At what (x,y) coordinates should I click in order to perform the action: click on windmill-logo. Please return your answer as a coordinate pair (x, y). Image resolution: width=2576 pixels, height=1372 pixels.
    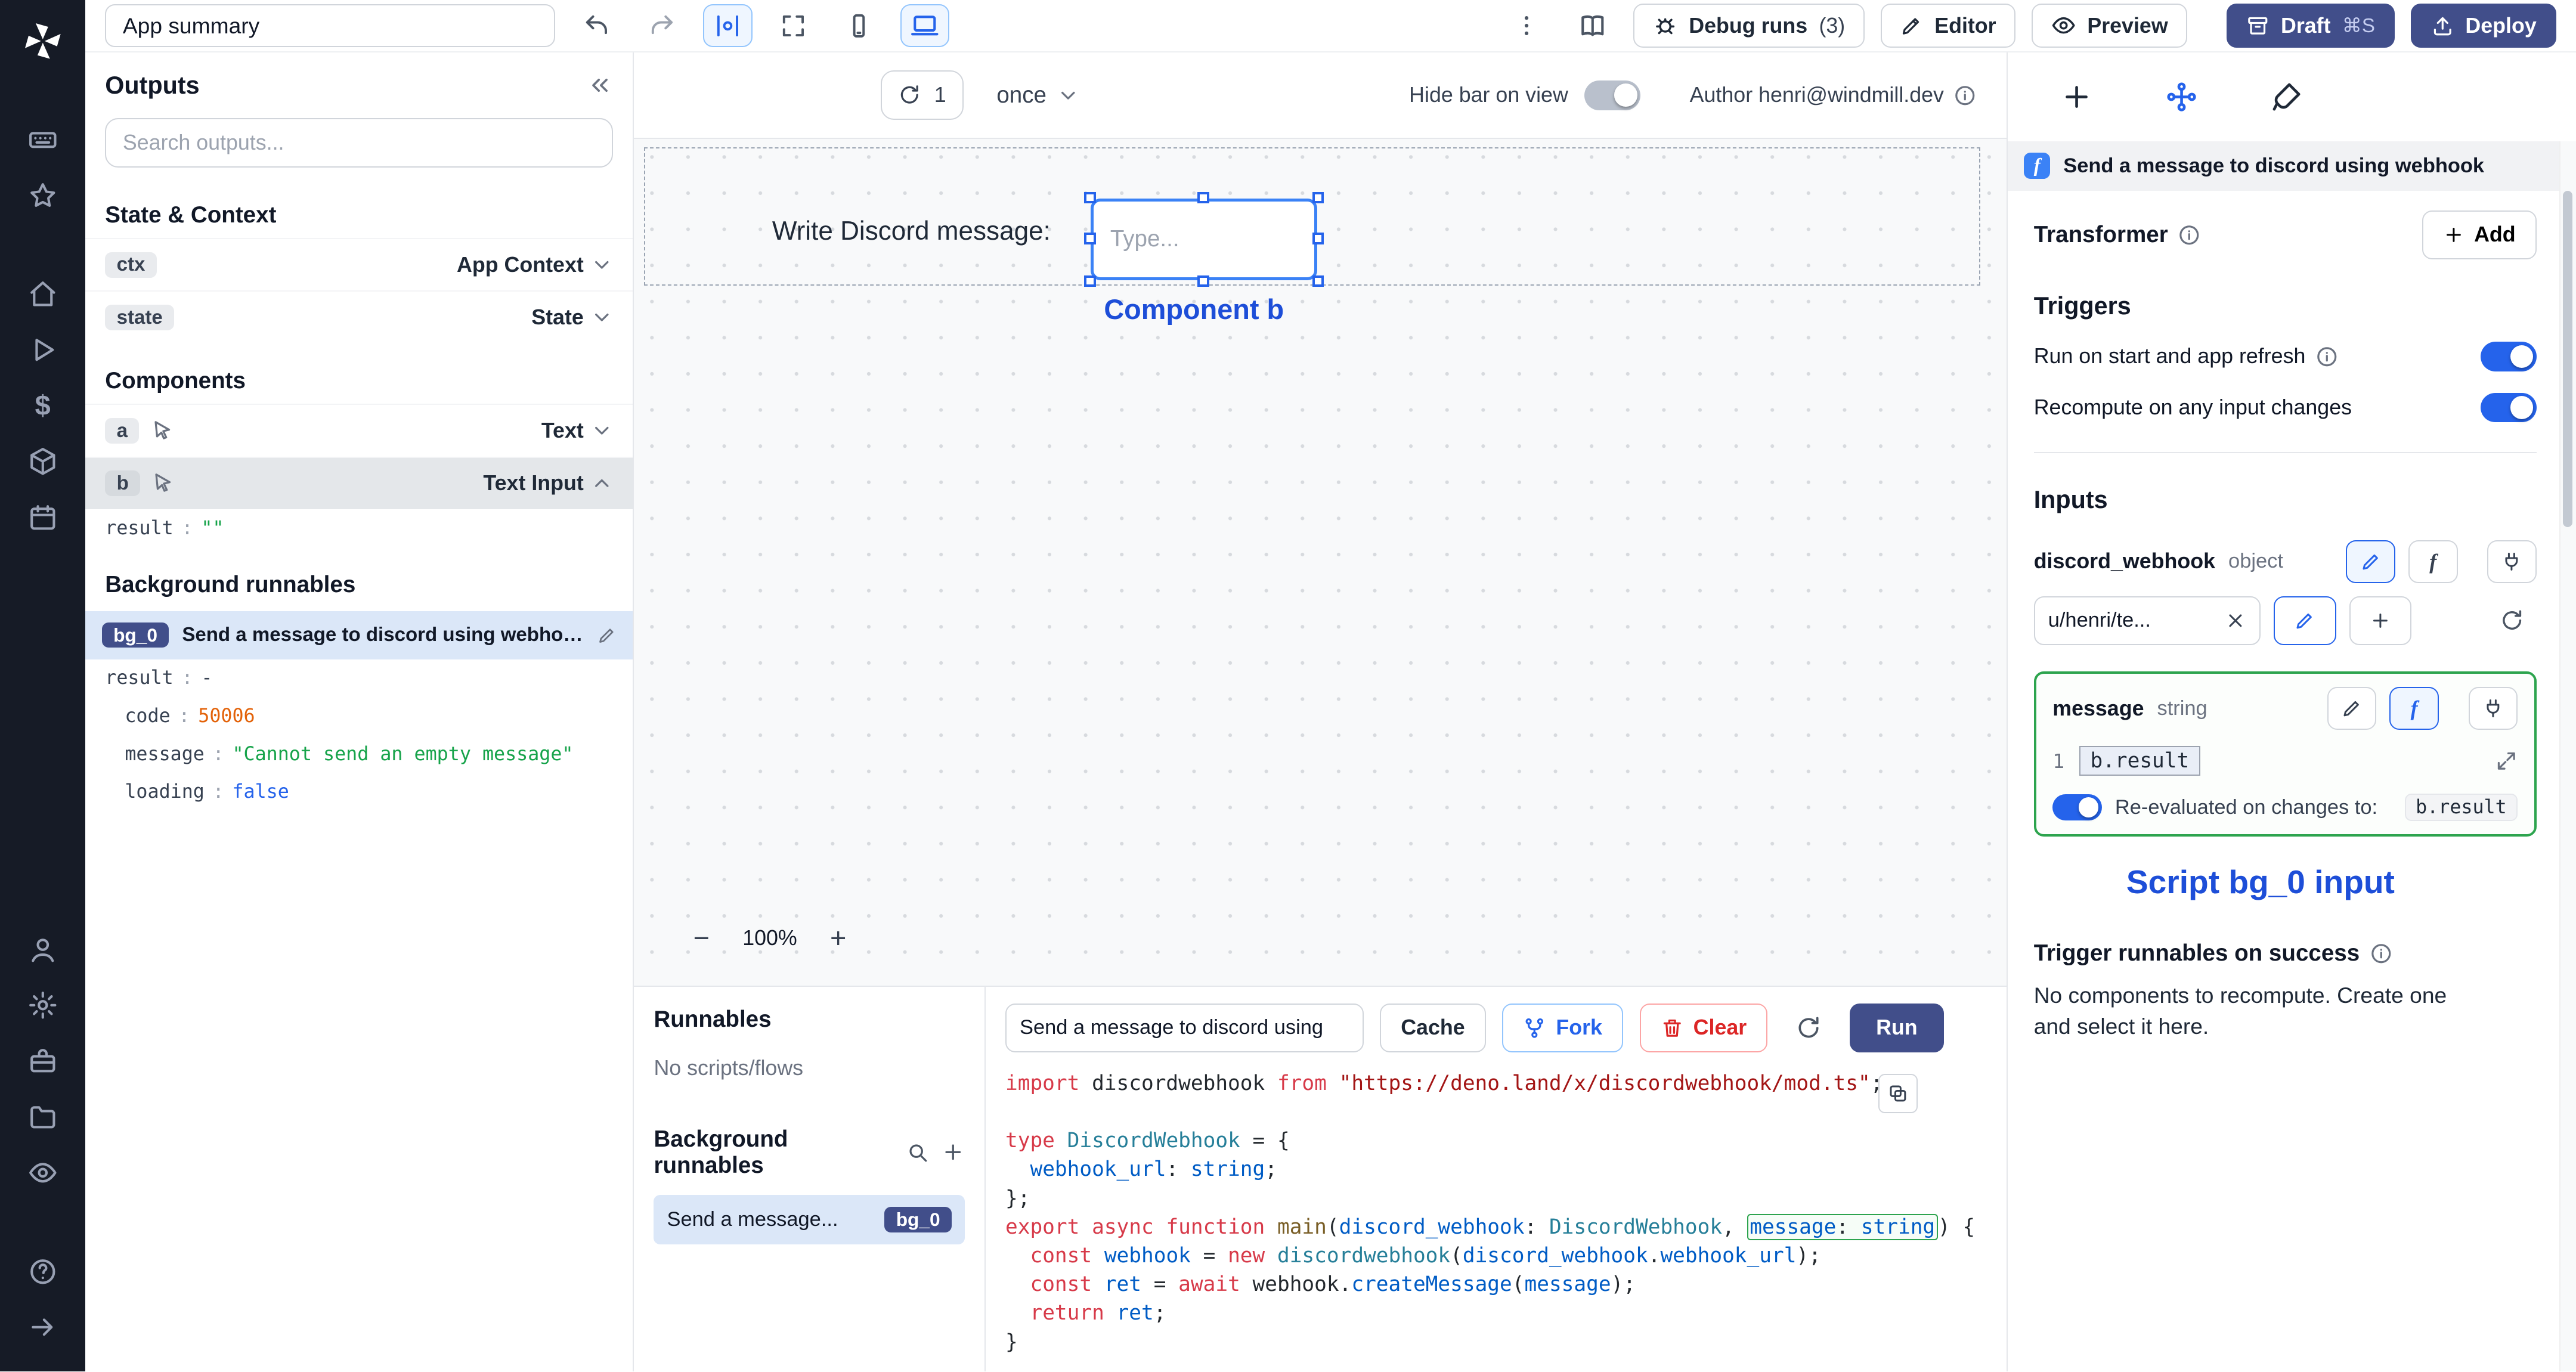
    Looking at the image, I should click on (43, 41).